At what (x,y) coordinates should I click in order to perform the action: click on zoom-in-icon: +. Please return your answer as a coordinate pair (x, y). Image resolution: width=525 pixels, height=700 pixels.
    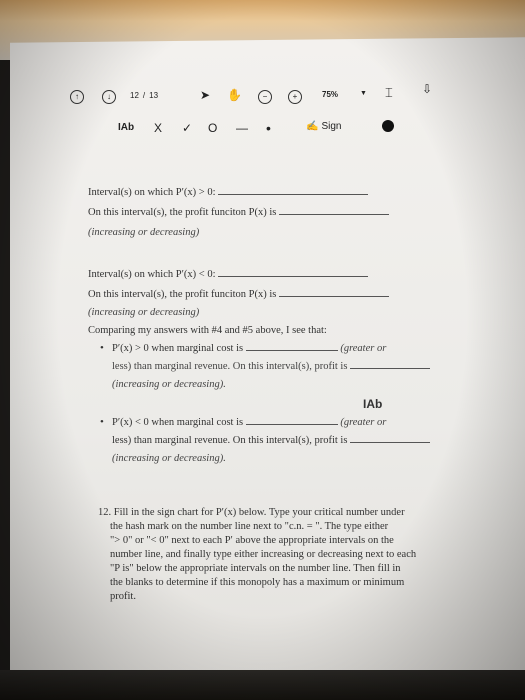
    Looking at the image, I should click on (295, 97).